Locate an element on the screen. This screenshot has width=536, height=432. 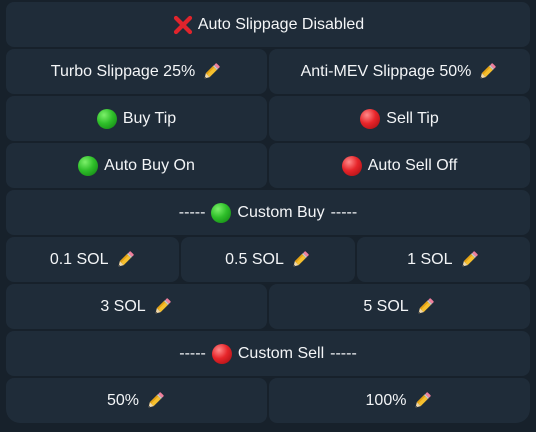
auto-slippage-button: Auto Slippage Disabled is located at coordinates (268, 24).